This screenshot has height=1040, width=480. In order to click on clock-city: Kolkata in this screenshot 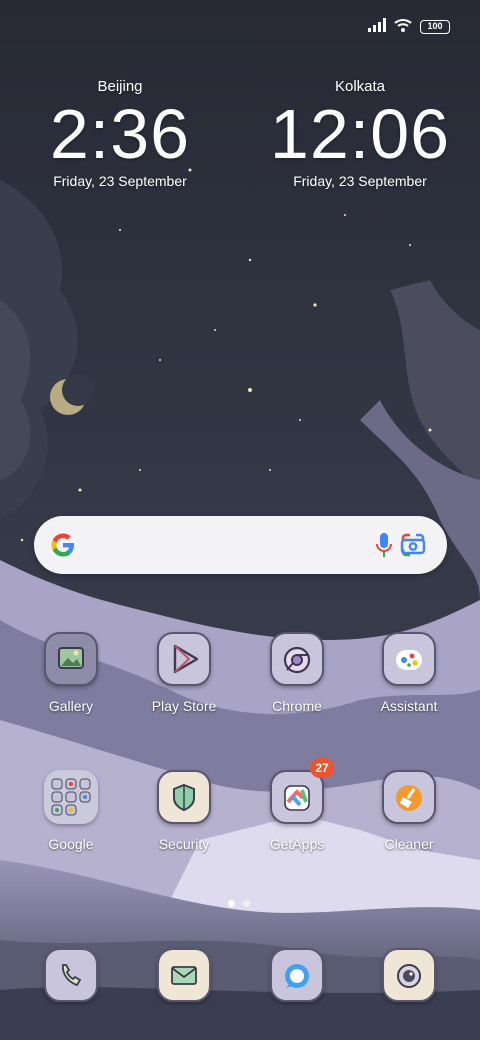, I will do `click(360, 86)`.